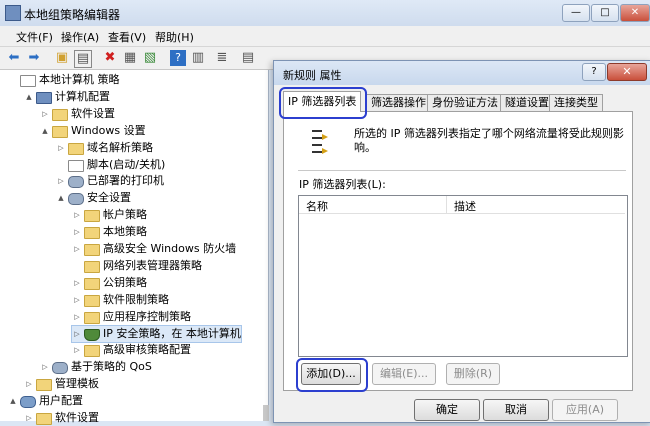  Describe the element at coordinates (527, 102) in the screenshot. I see `tab-tunnel-settings: 隧道设置` at that location.